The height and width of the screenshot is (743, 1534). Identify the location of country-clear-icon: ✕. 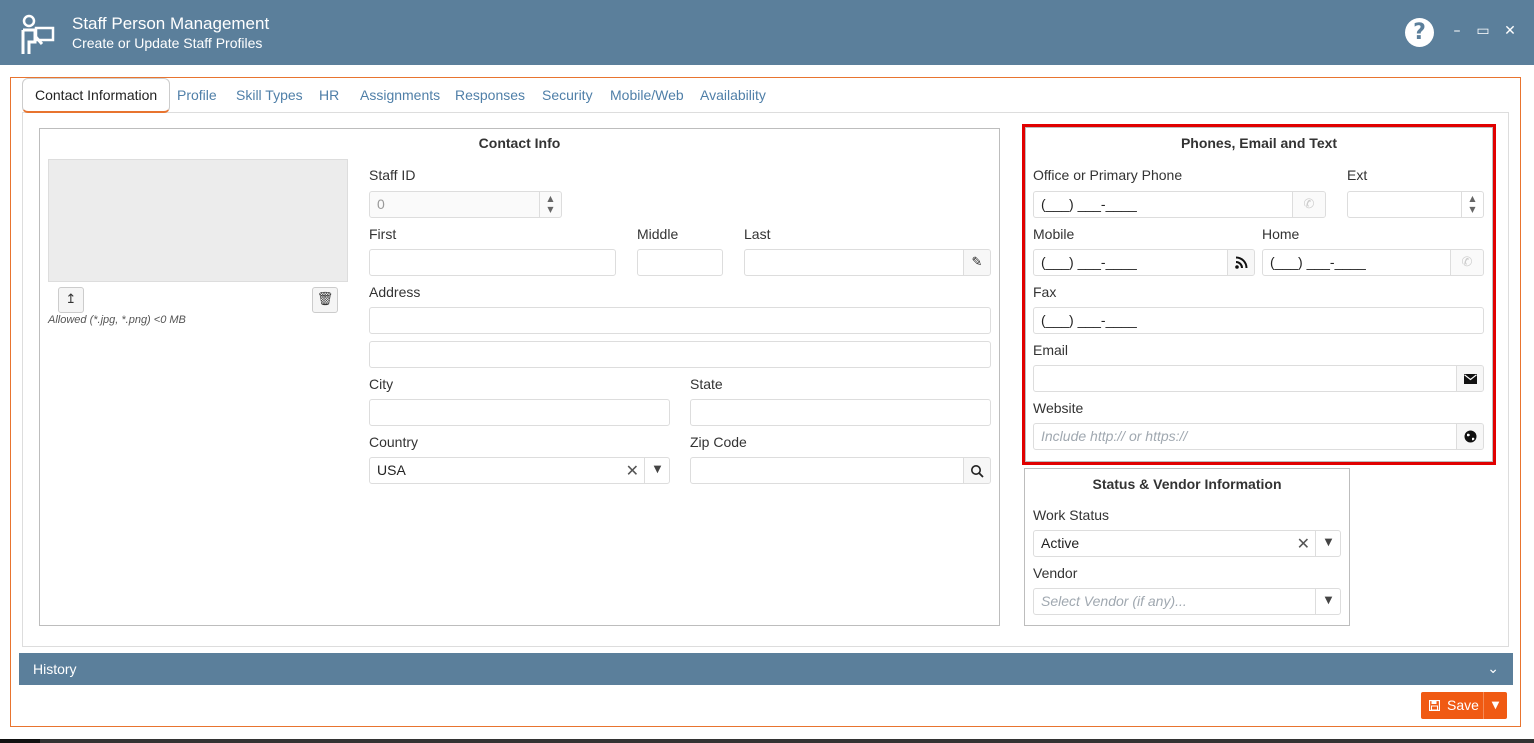
(632, 470).